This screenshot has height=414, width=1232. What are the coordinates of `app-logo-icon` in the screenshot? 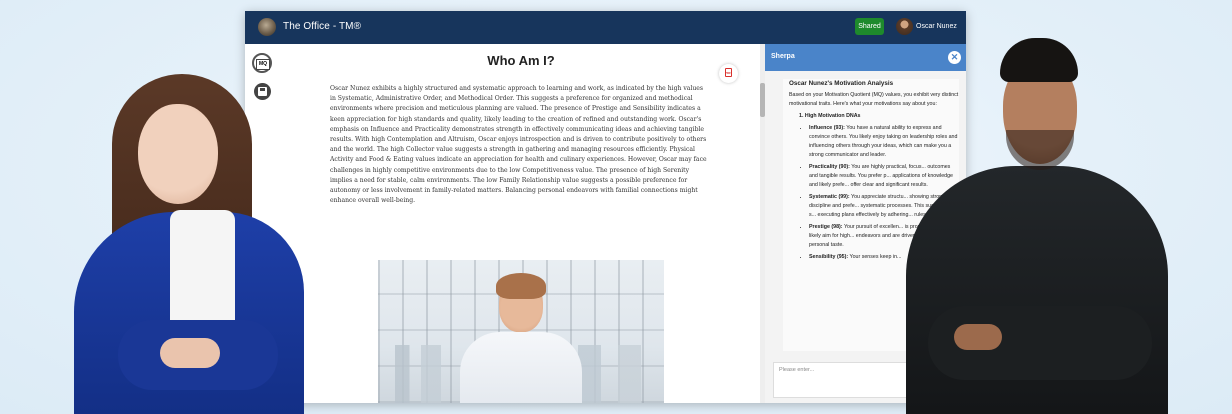 It's located at (267, 27).